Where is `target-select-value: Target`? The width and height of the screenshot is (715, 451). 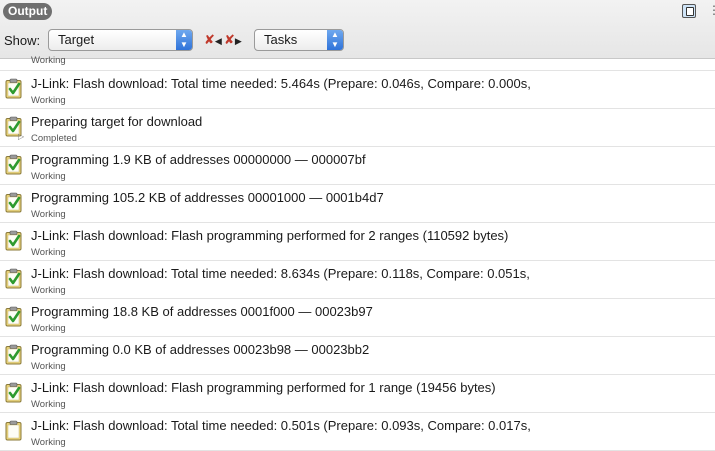
target-select-value: Target is located at coordinates (76, 39).